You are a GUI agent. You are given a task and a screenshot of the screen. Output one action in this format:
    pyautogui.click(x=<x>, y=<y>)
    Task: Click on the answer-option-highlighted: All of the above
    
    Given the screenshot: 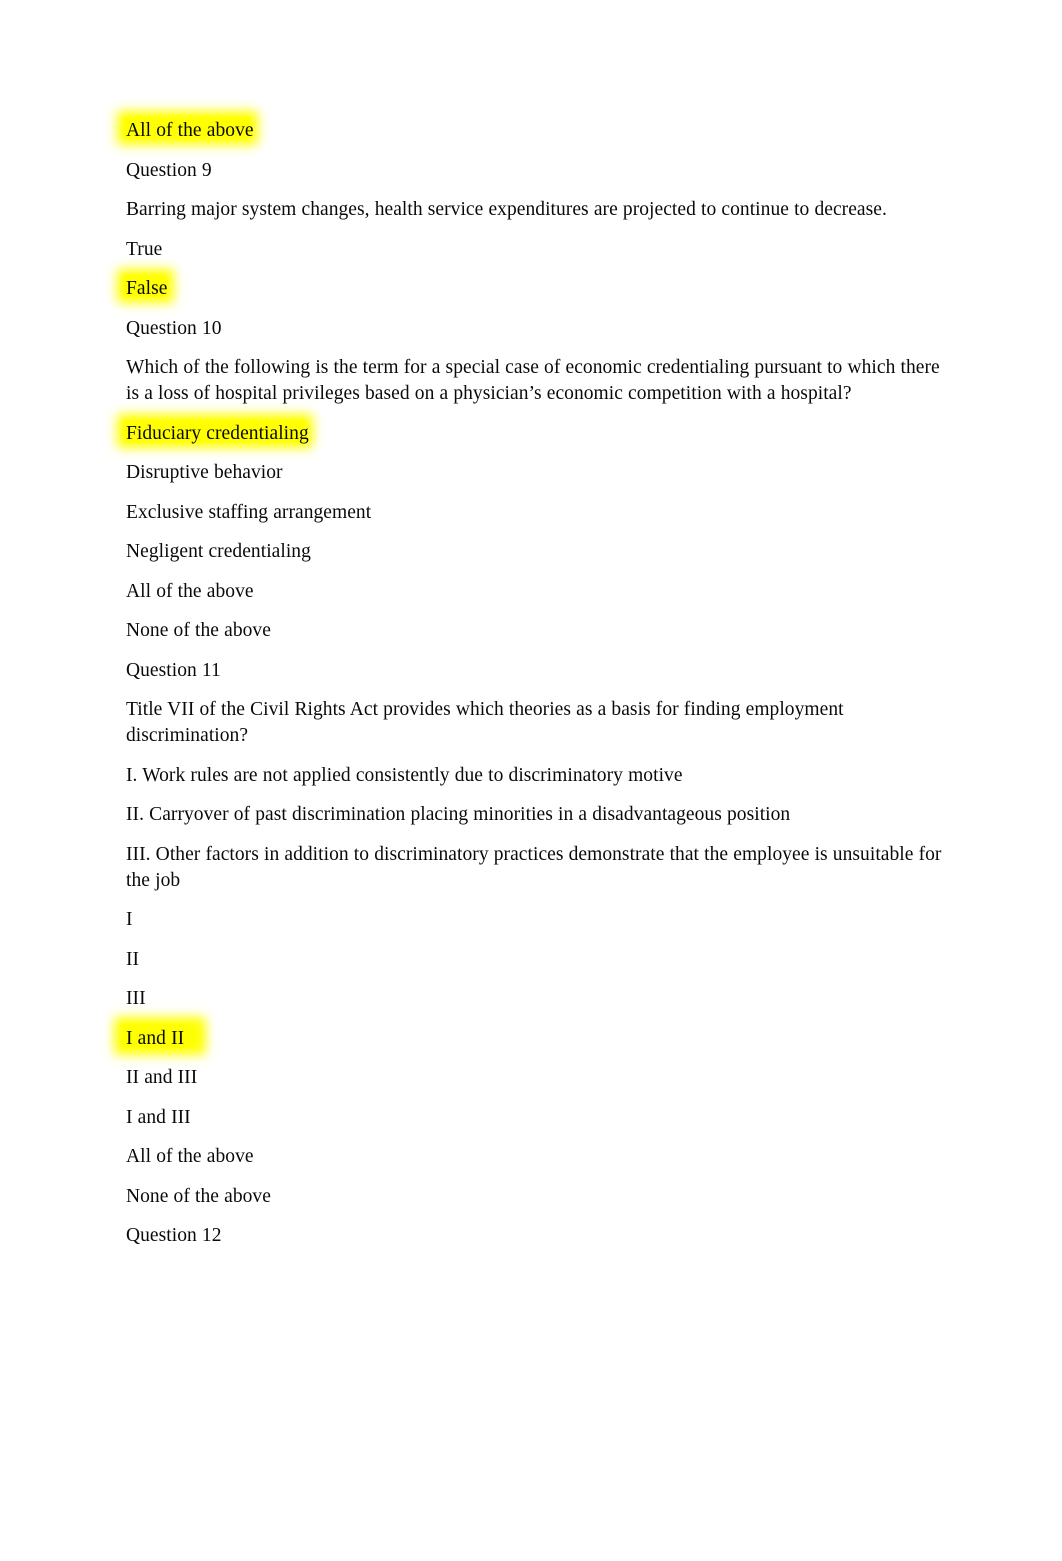 What is the action you would take?
    pyautogui.click(x=536, y=128)
    